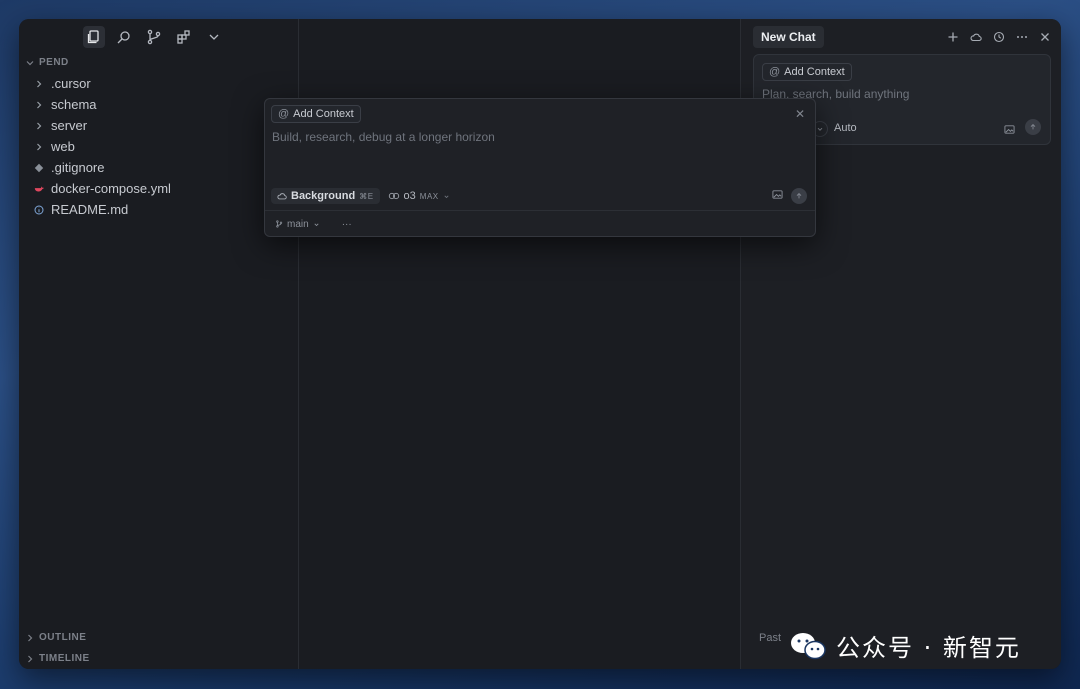 The image size is (1080, 689). Describe the element at coordinates (63, 146) in the screenshot. I see `tree-item-label: web` at that location.